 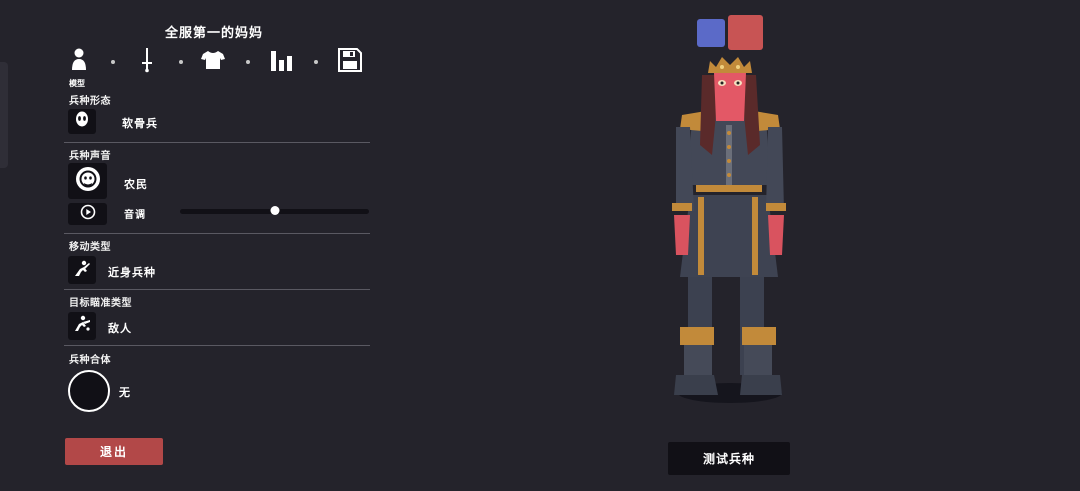 What do you see at coordinates (745, 32) in the screenshot?
I see `team-red-button` at bounding box center [745, 32].